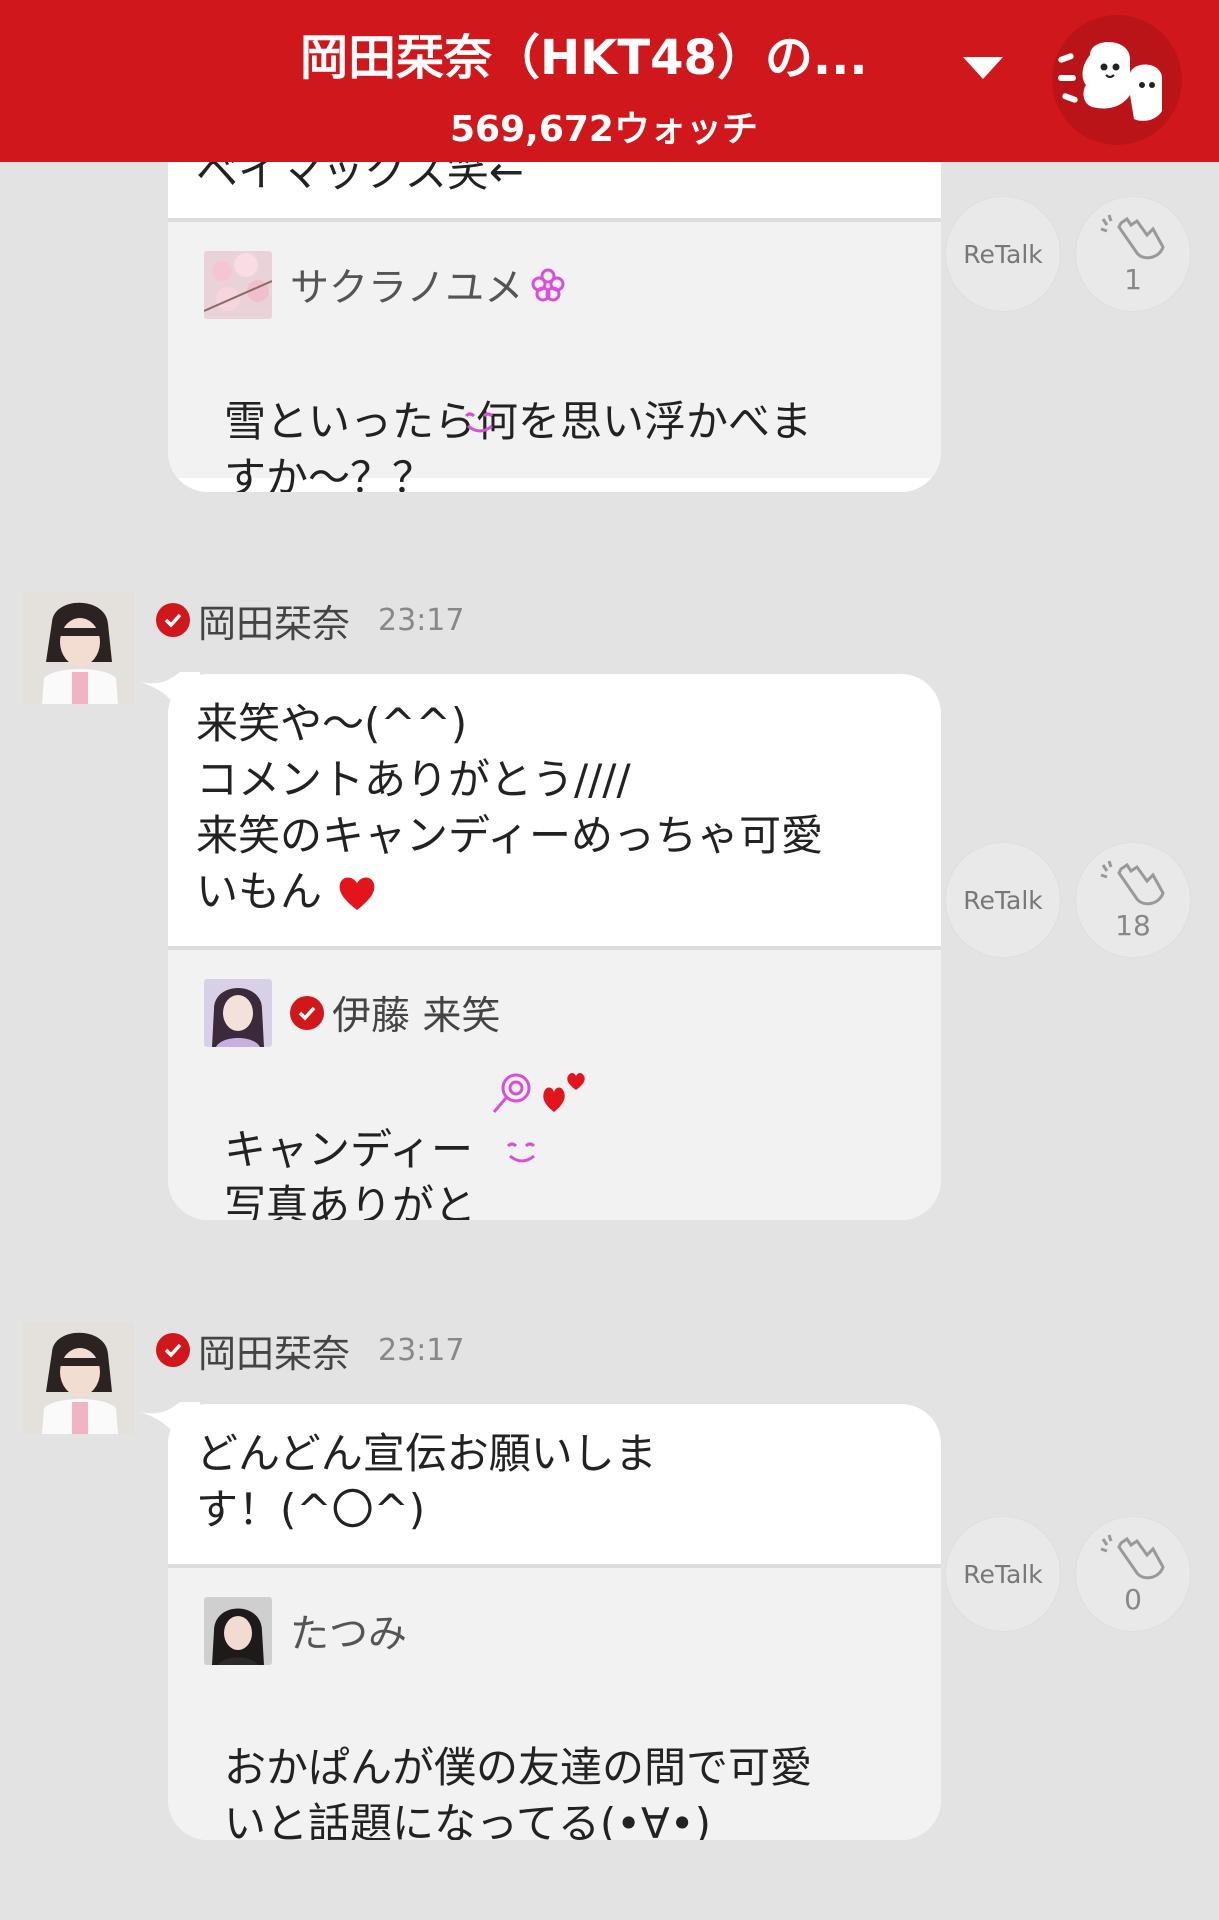  I want to click on hearts-emoji-icon, so click(564, 1092).